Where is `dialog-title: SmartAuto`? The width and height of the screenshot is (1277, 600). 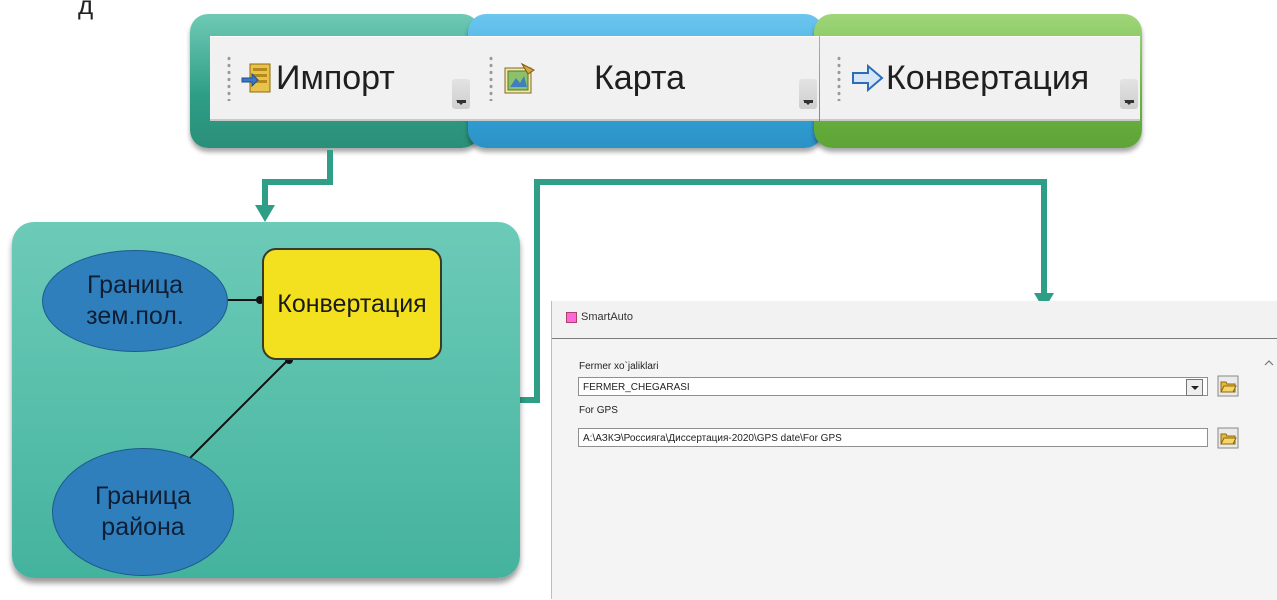 dialog-title: SmartAuto is located at coordinates (599, 317).